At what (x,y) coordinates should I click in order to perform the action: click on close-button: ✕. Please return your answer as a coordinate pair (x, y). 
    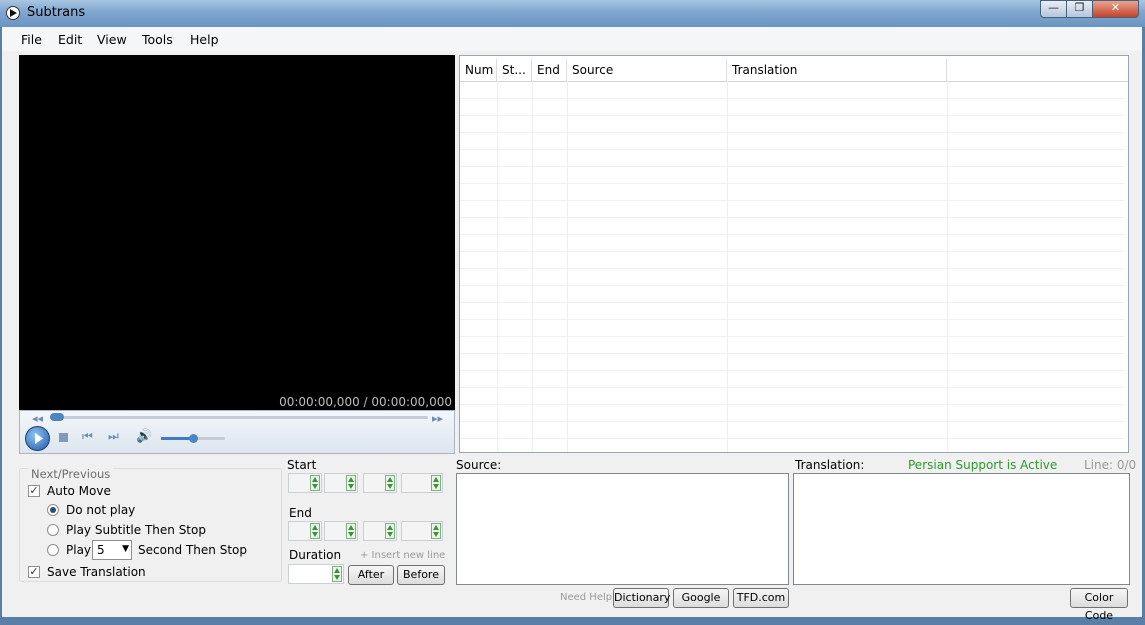
    Looking at the image, I should click on (1115, 9).